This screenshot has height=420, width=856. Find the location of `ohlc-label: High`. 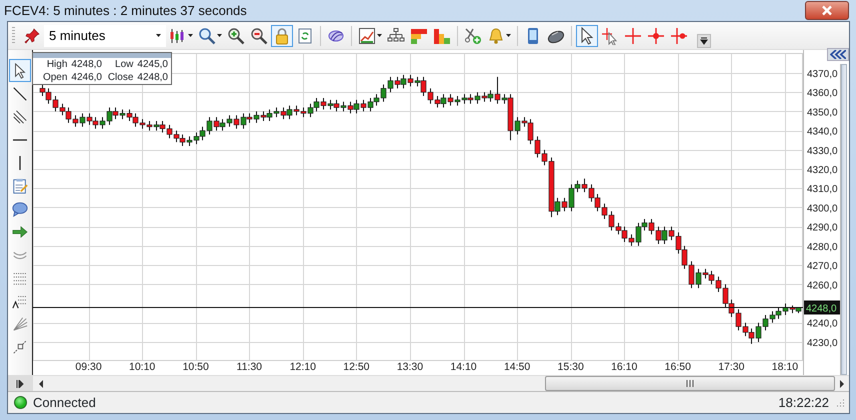

ohlc-label: High is located at coordinates (57, 64).